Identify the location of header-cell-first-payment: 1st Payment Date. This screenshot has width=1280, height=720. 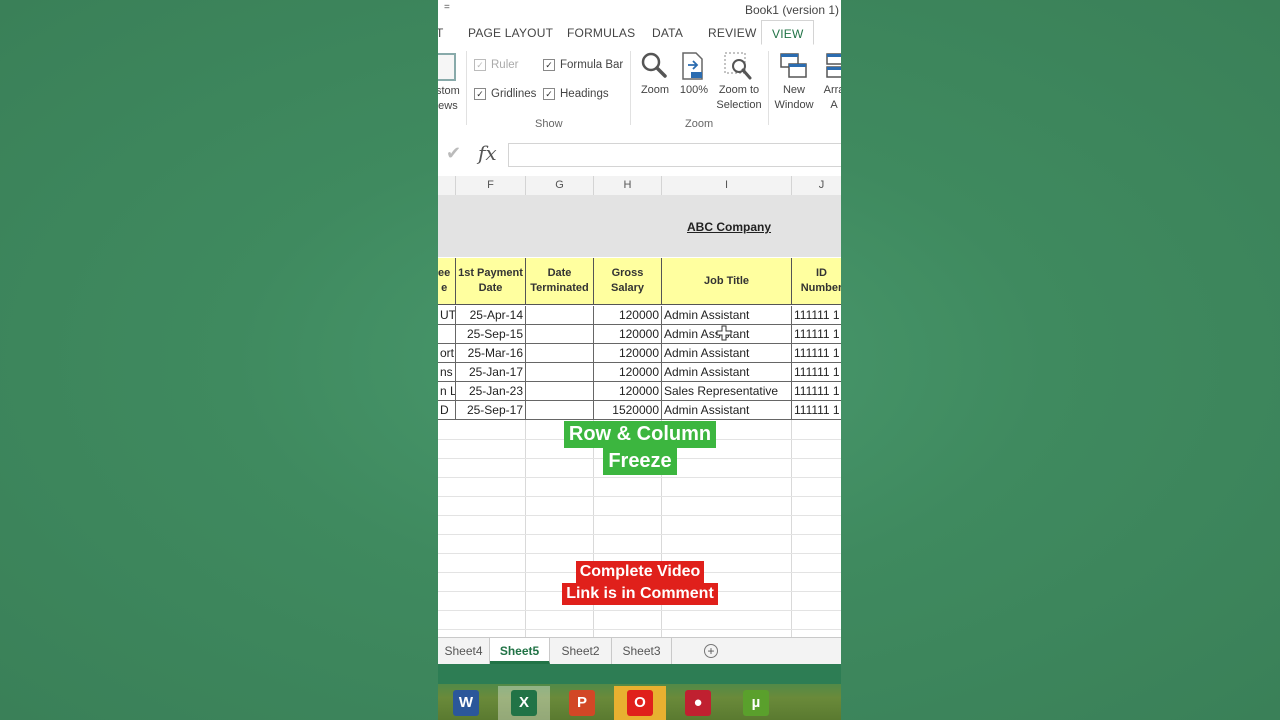
(491, 281).